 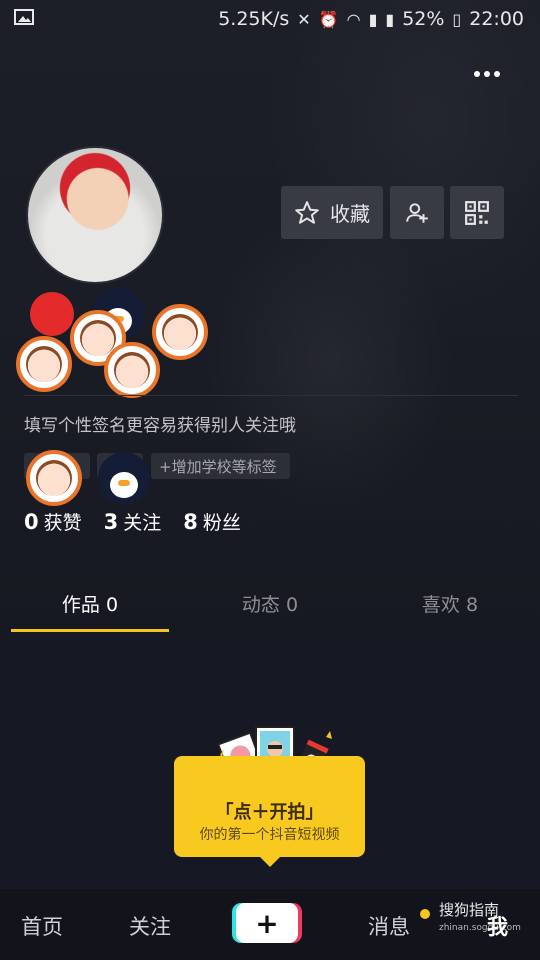 I want to click on alarm-icon: ⏰, so click(x=328, y=19).